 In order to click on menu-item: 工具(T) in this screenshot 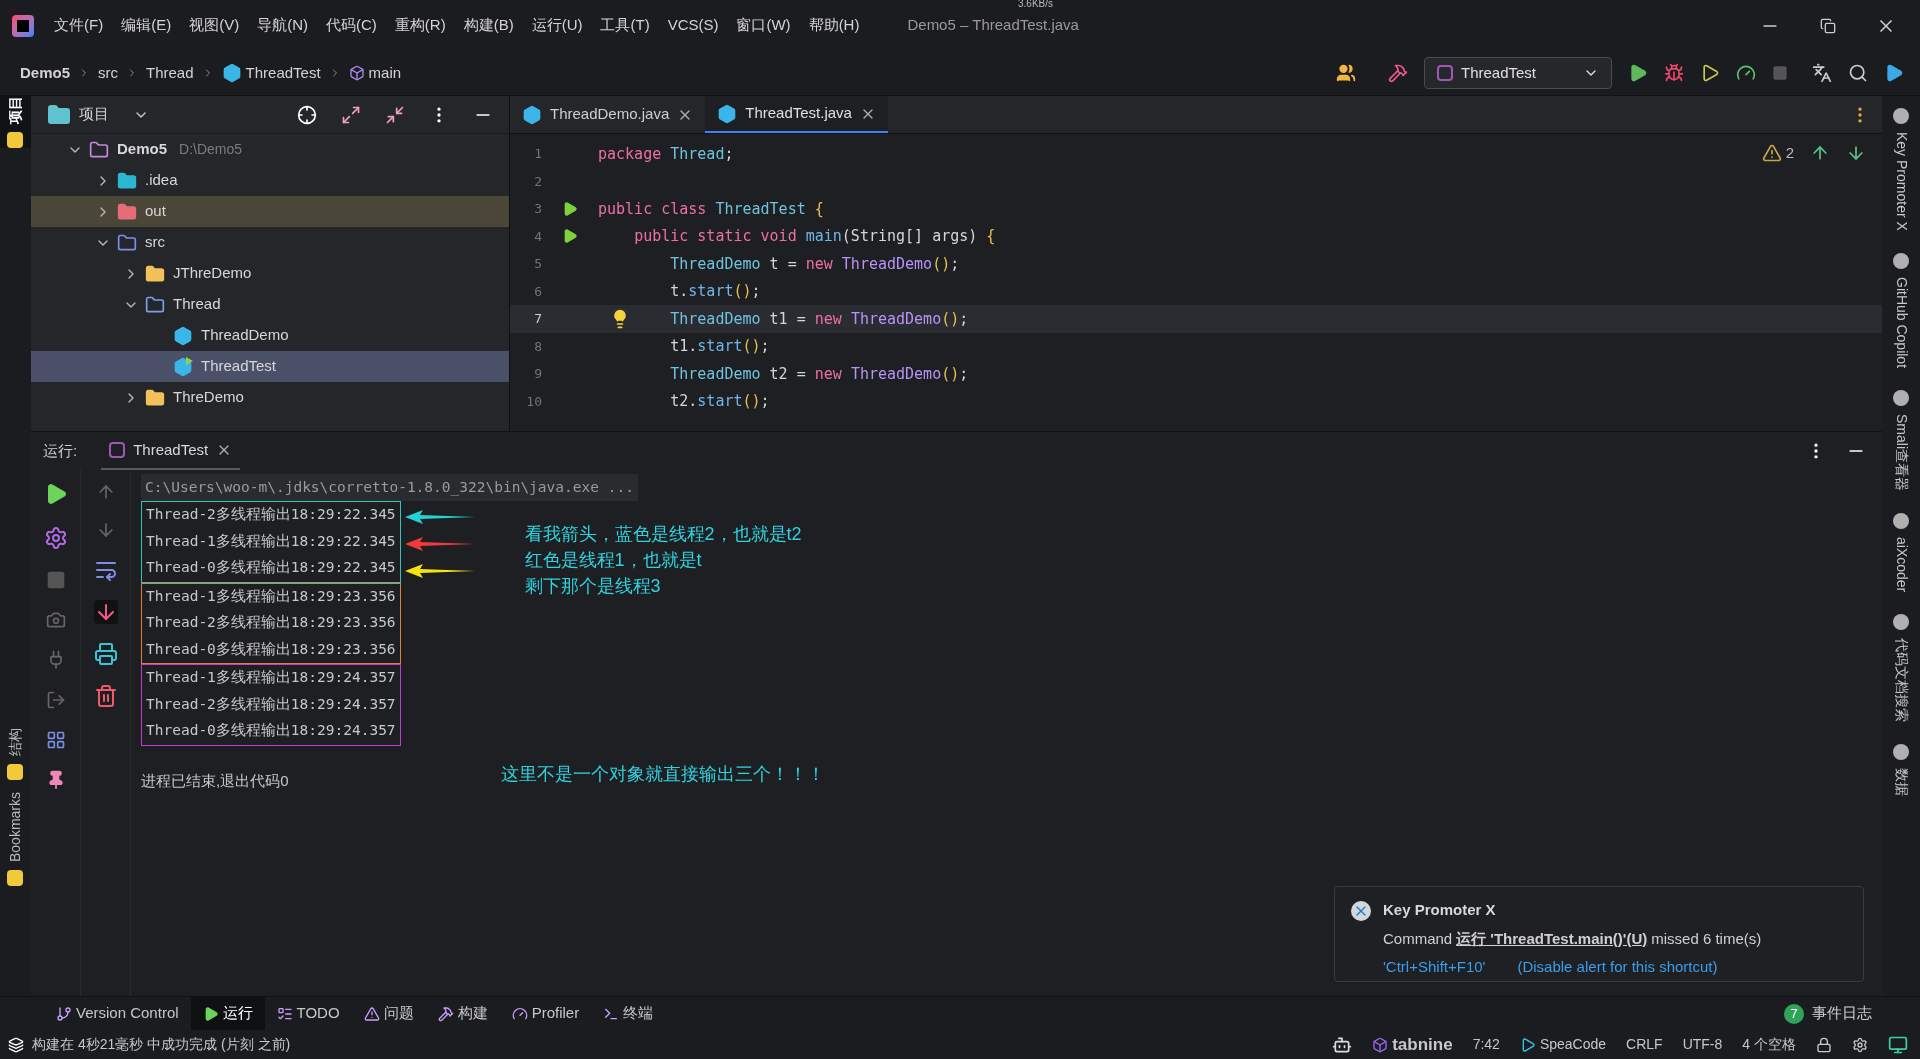, I will do `click(625, 25)`.